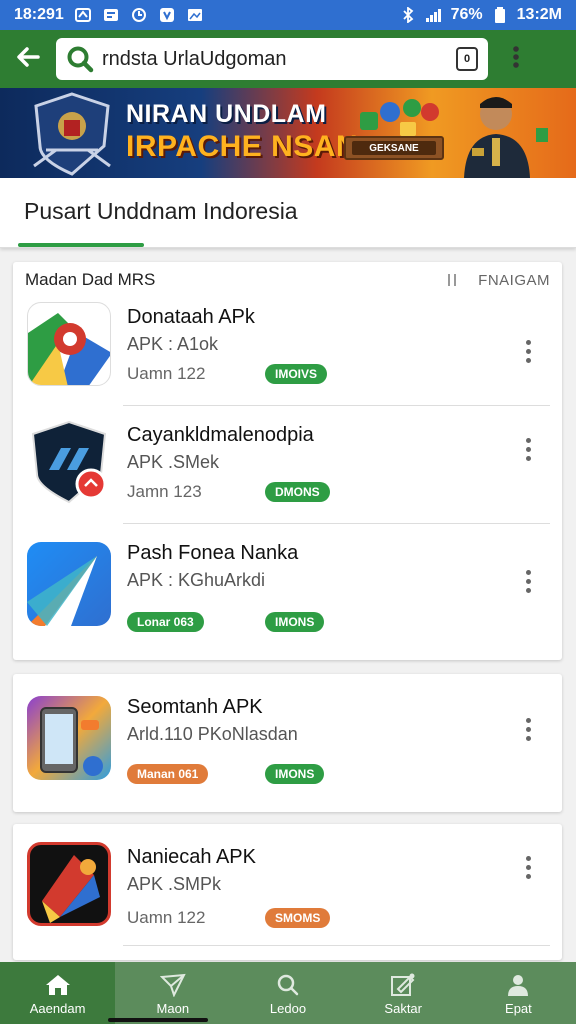 This screenshot has height=1024, width=576. I want to click on list-item: Naniecah APK APK .SMPk Uamn 122 SMOMS, so click(287, 892).